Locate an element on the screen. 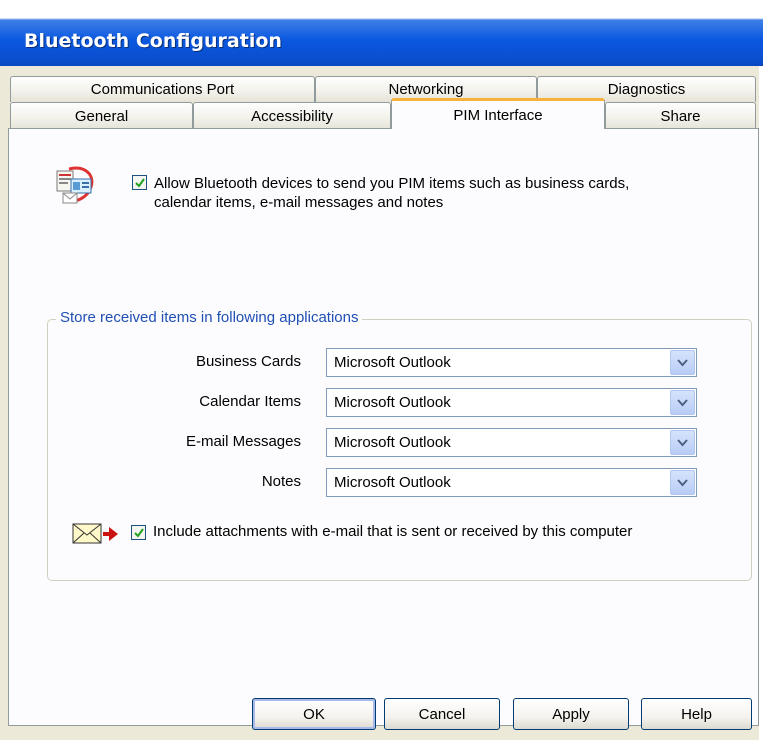  window-title: Bluetooth Configuration is located at coordinates (153, 41).